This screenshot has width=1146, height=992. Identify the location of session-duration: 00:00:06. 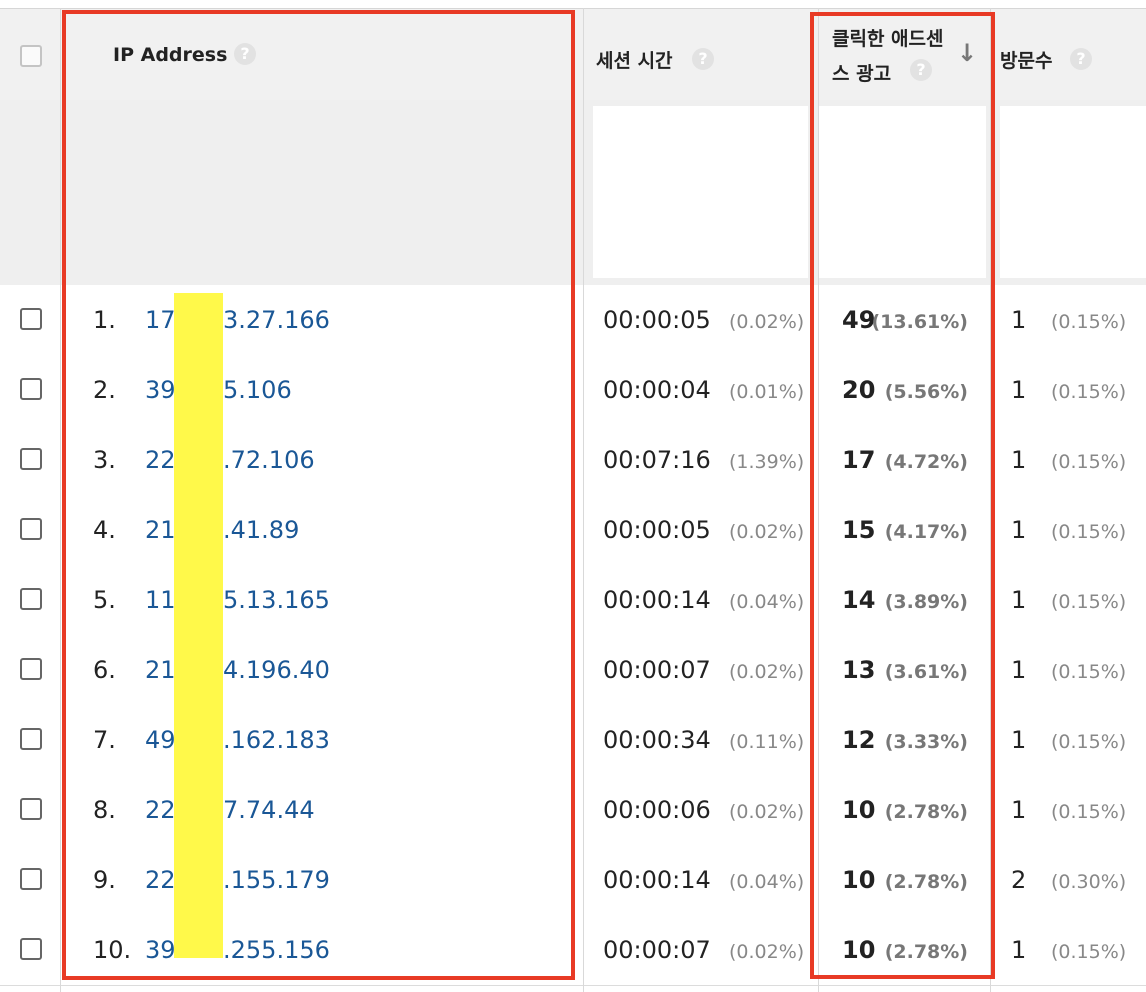
(657, 810).